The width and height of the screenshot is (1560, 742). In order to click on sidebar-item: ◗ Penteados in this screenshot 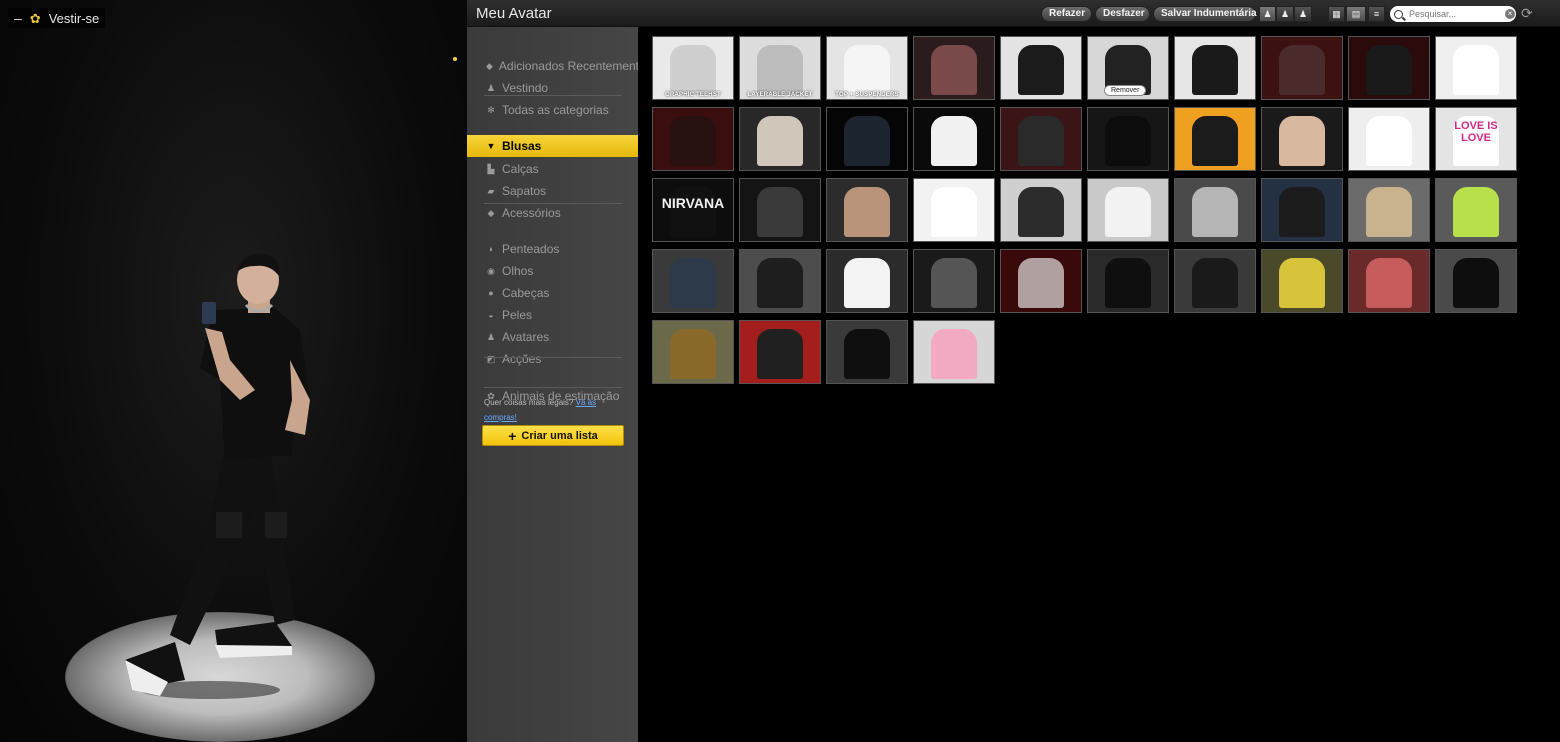, I will do `click(552, 249)`.